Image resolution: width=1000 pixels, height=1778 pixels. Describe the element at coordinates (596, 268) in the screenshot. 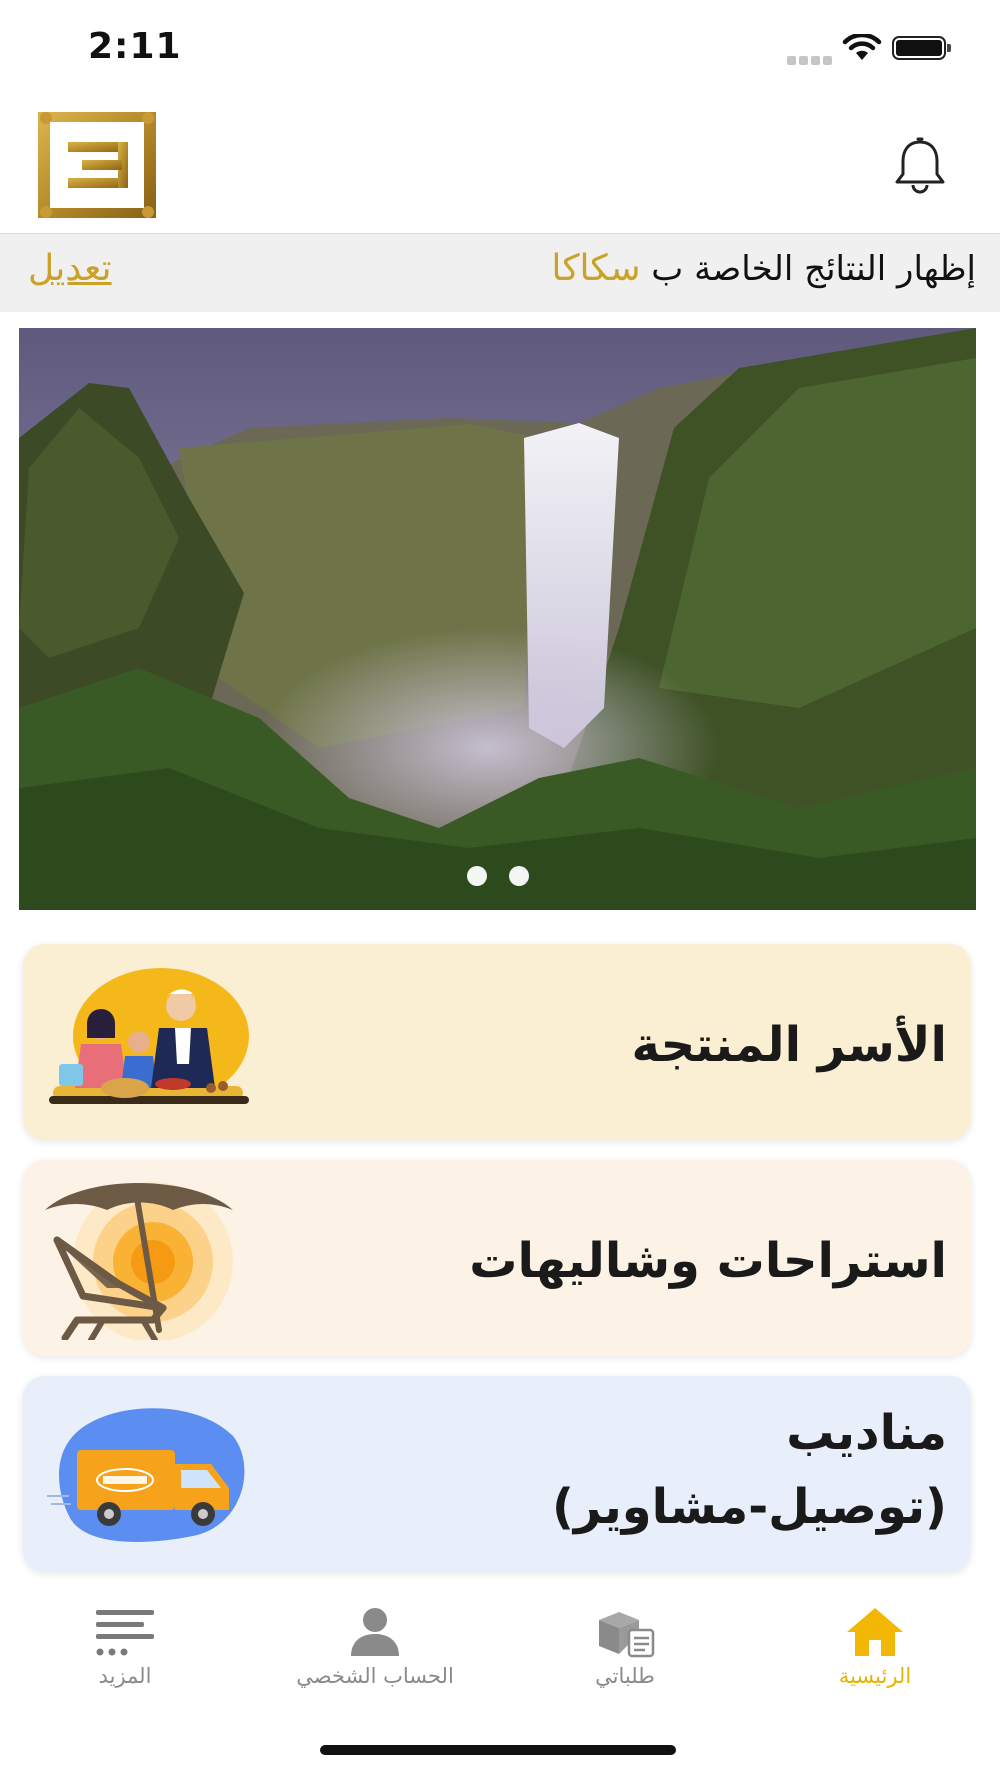

I see `location-city: سكاكا` at that location.